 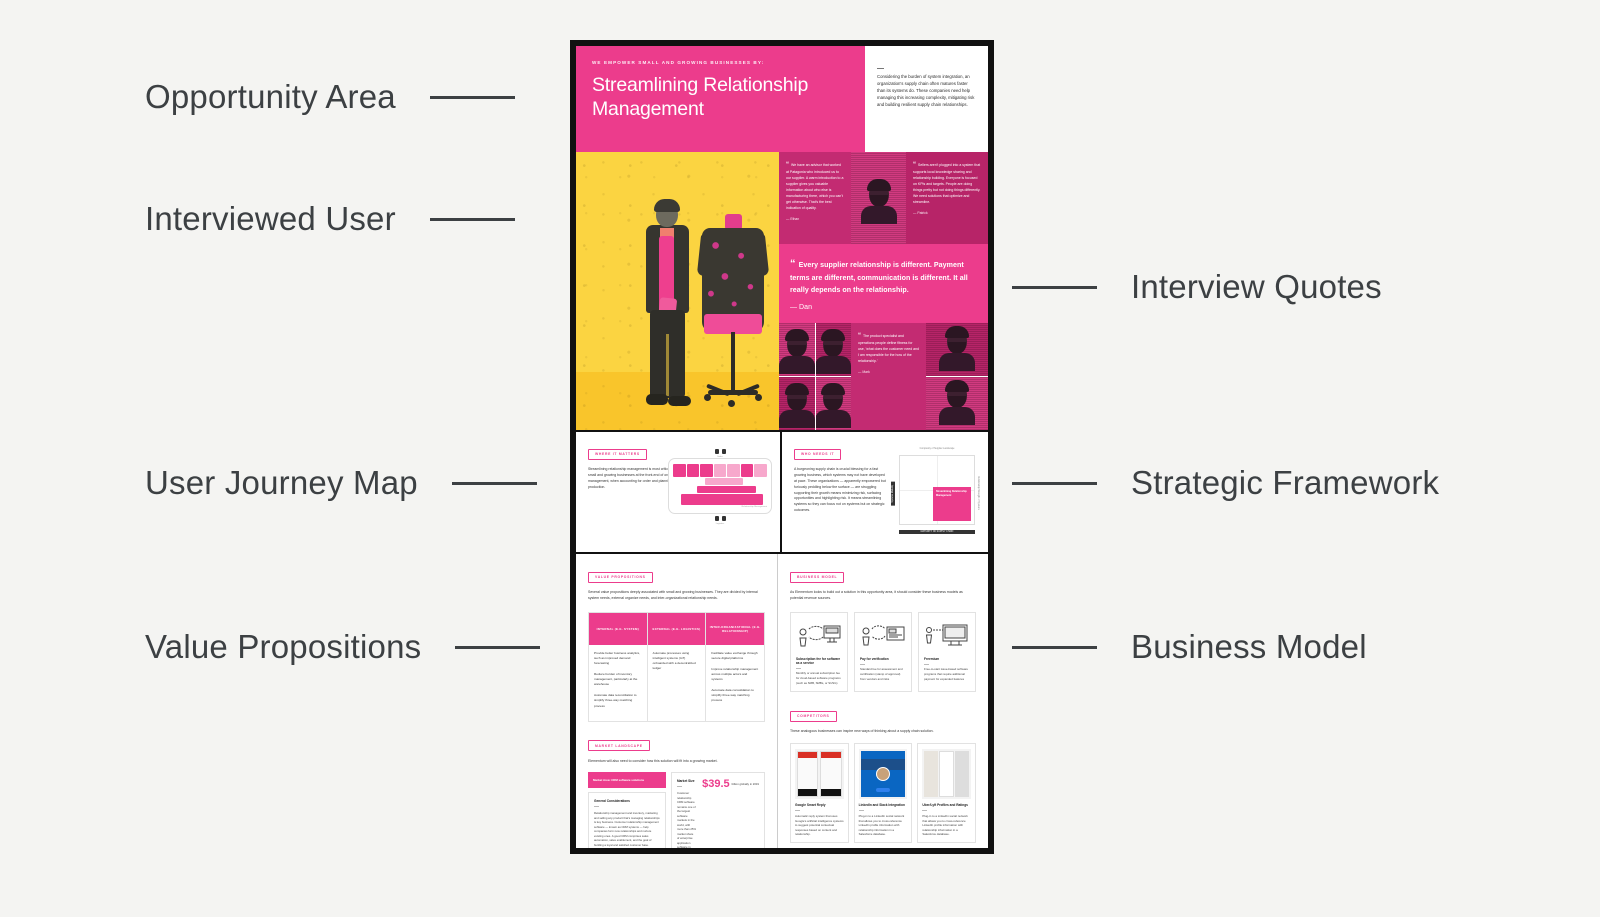 I want to click on section-badge: BUSINESS MODEL, so click(x=817, y=577).